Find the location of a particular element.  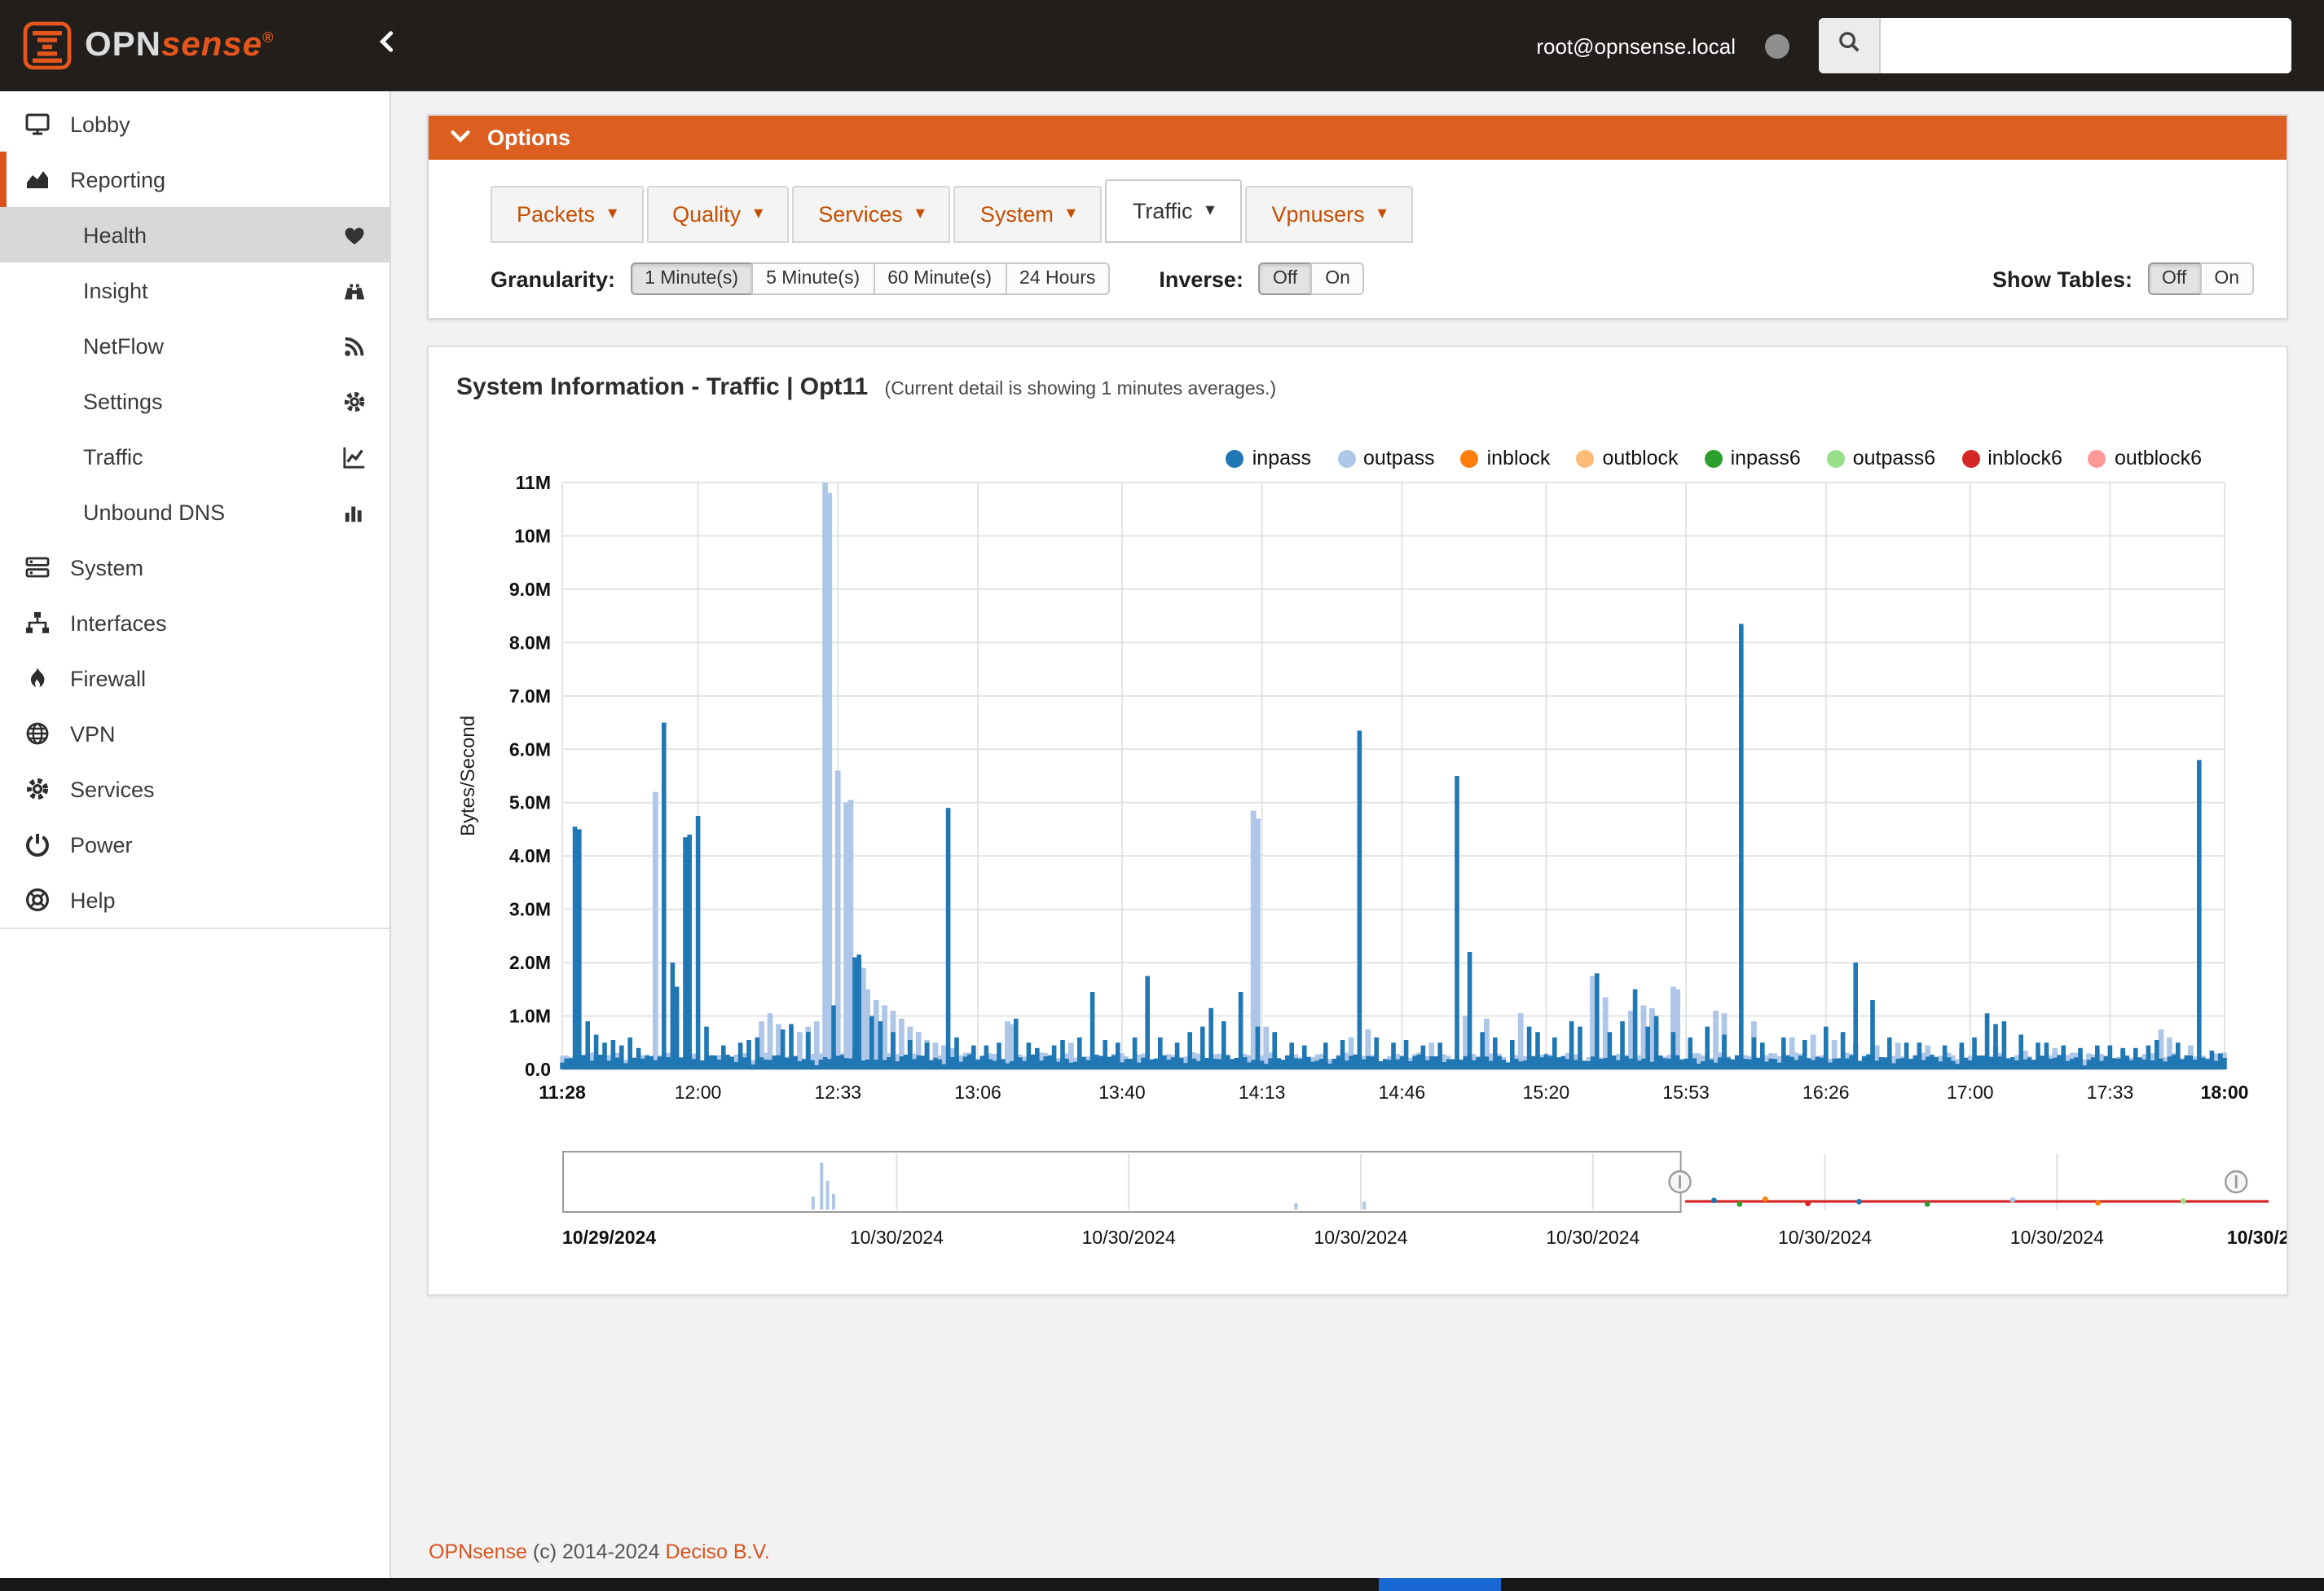

inverse-on-button: On is located at coordinates (1338, 279).